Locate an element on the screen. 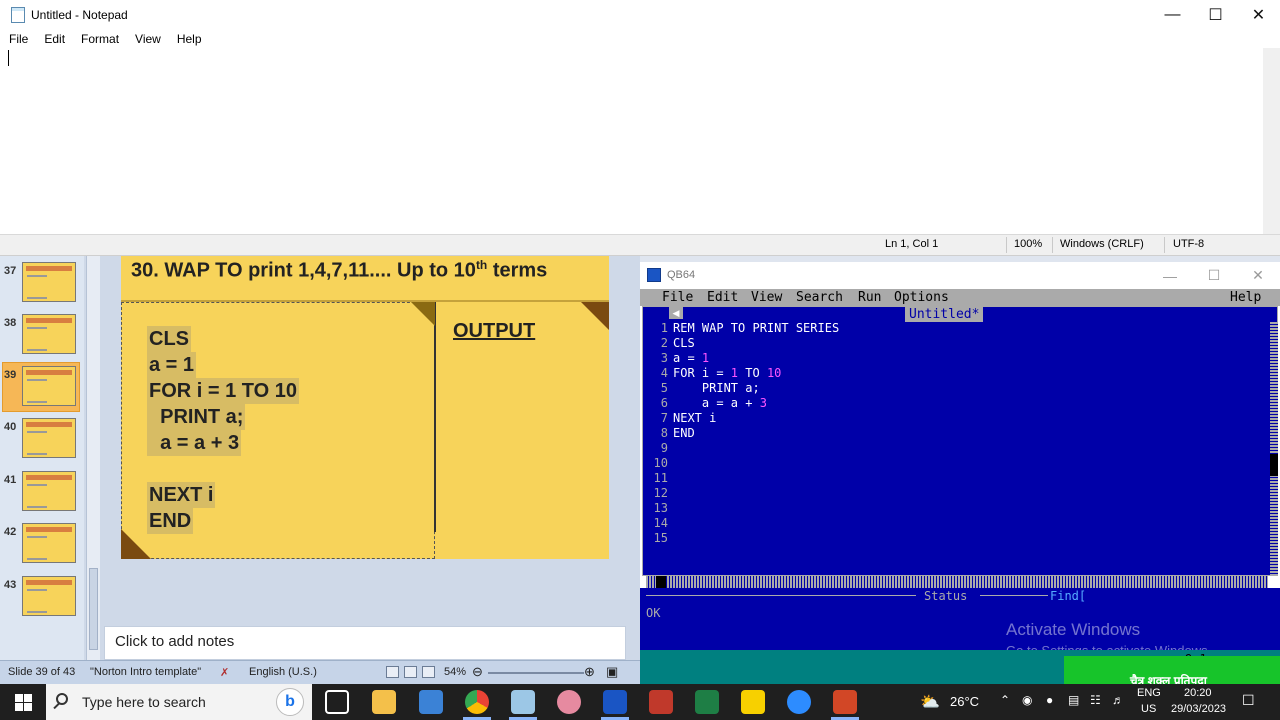  sticky-notes-icon is located at coordinates (753, 702).